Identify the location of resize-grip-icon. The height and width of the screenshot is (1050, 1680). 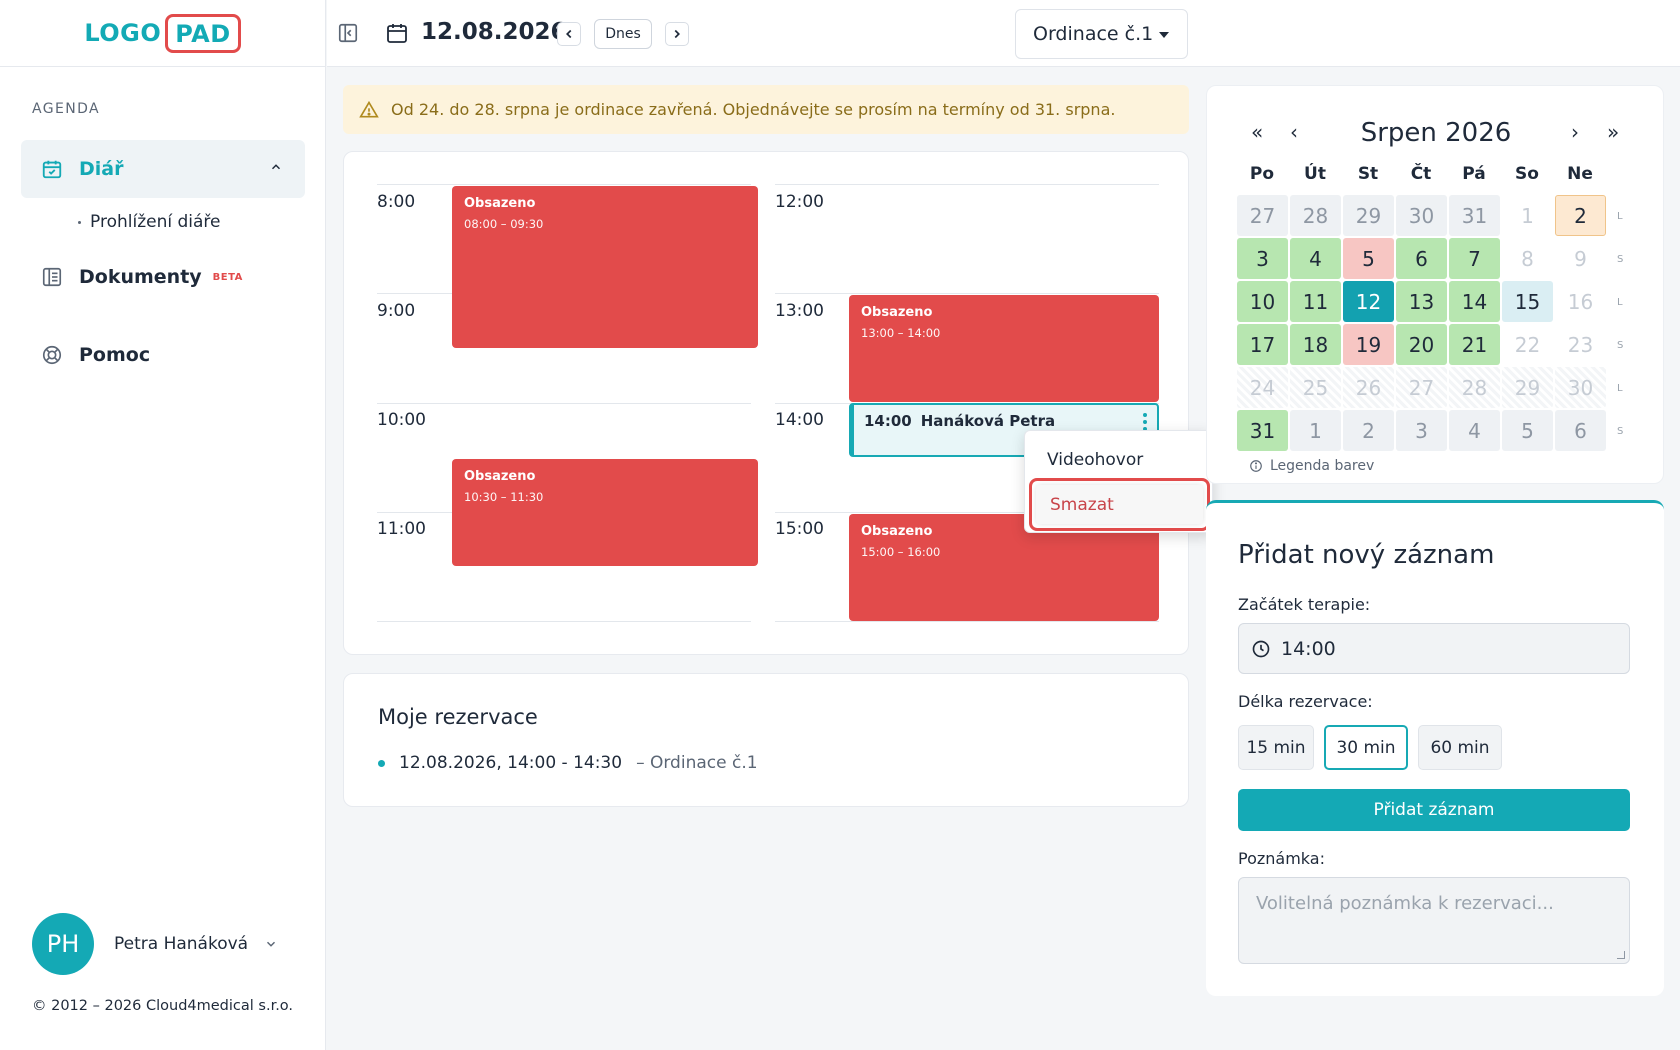
(1621, 955).